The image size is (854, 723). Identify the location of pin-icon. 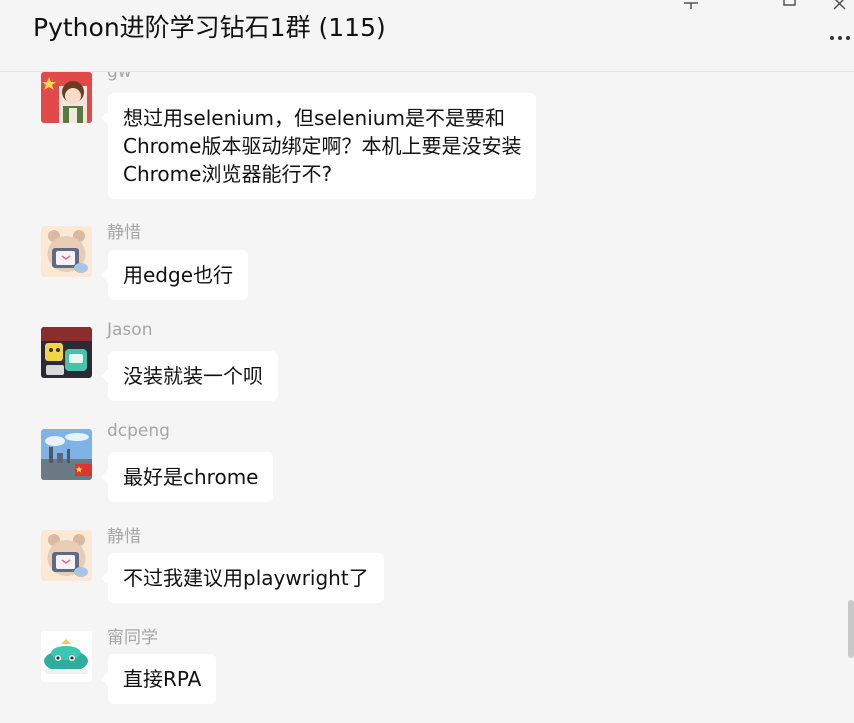
(691, 5).